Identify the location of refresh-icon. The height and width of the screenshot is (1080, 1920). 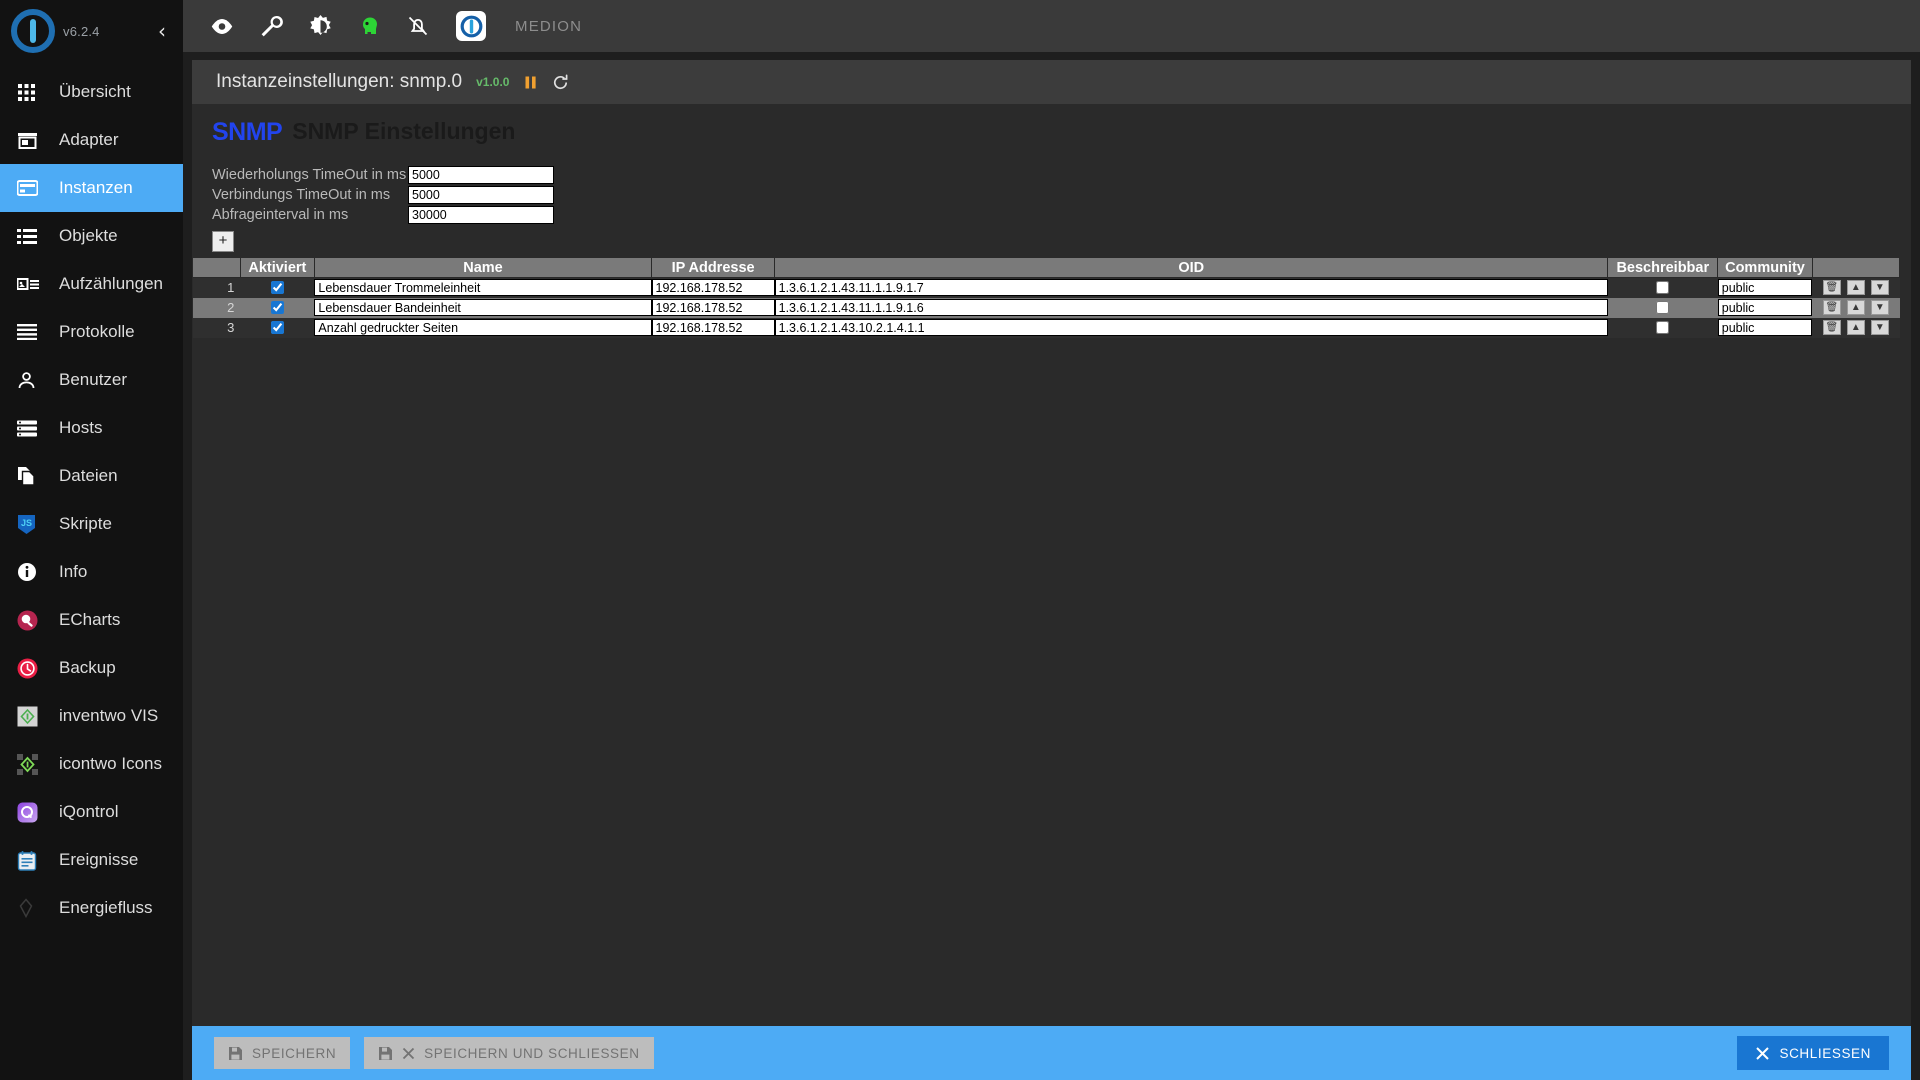
(560, 82).